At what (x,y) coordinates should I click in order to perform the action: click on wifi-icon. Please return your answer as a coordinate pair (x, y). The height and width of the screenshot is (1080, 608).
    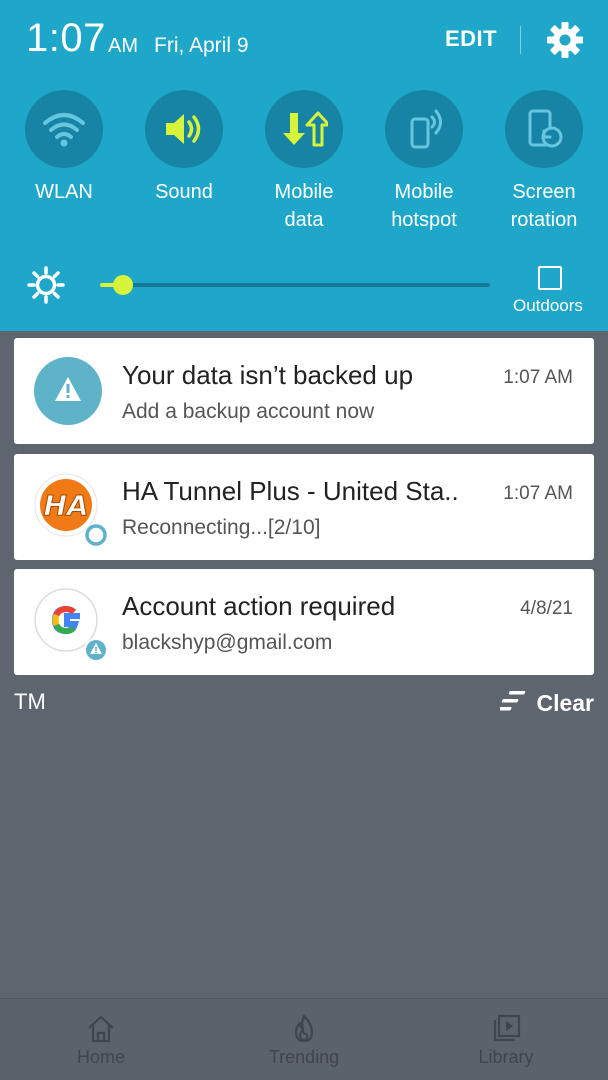
    Looking at the image, I should click on (64, 129).